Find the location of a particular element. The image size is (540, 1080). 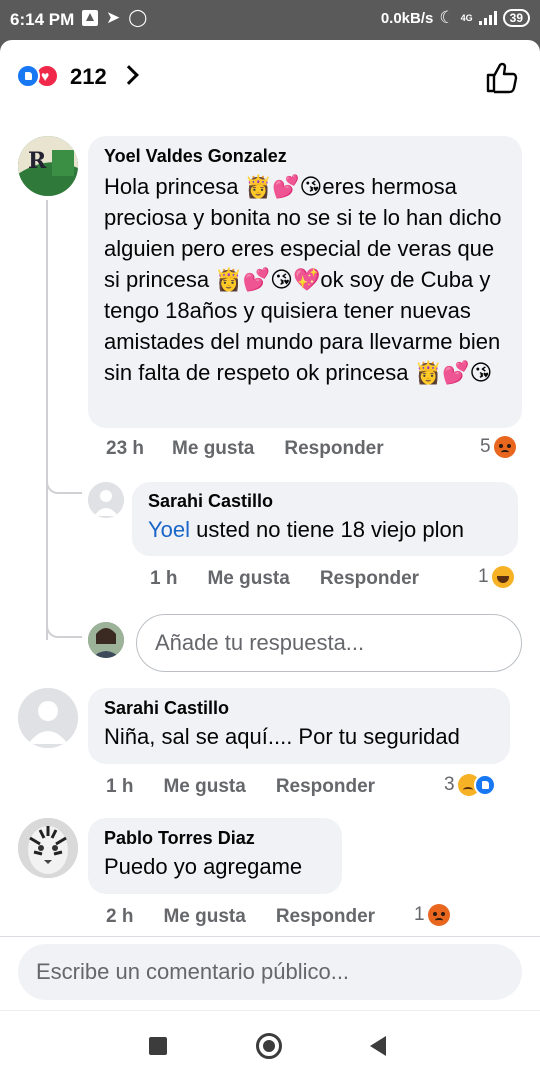

comment-bubble: Pablo Torres Diaz Puedo yo agregame is located at coordinates (215, 856).